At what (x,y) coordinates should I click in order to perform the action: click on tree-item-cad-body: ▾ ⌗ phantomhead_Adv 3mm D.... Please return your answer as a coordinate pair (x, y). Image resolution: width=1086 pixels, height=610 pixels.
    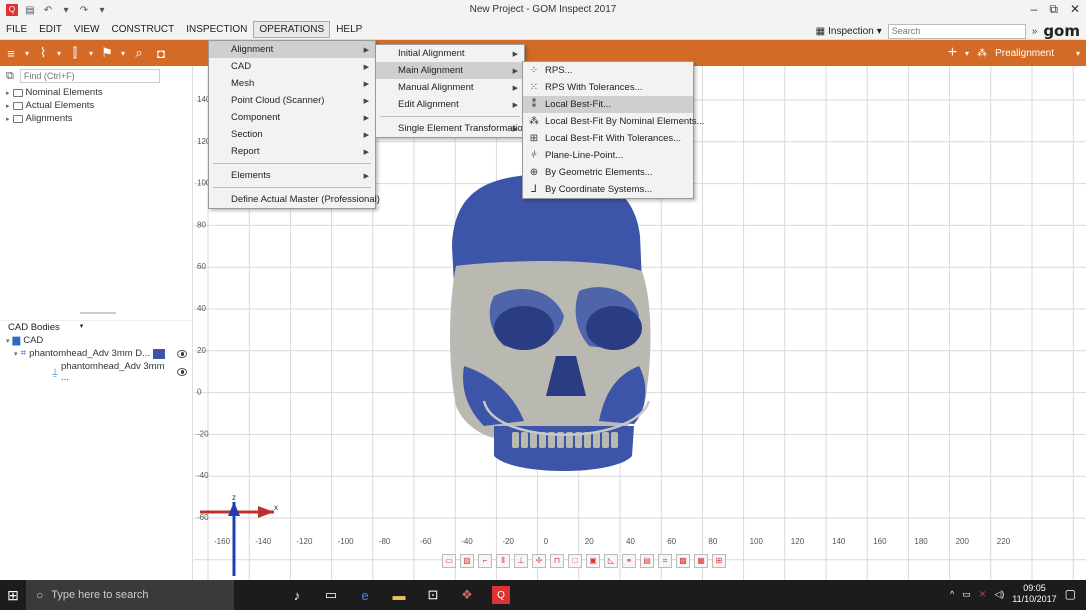
    Looking at the image, I should click on (96, 353).